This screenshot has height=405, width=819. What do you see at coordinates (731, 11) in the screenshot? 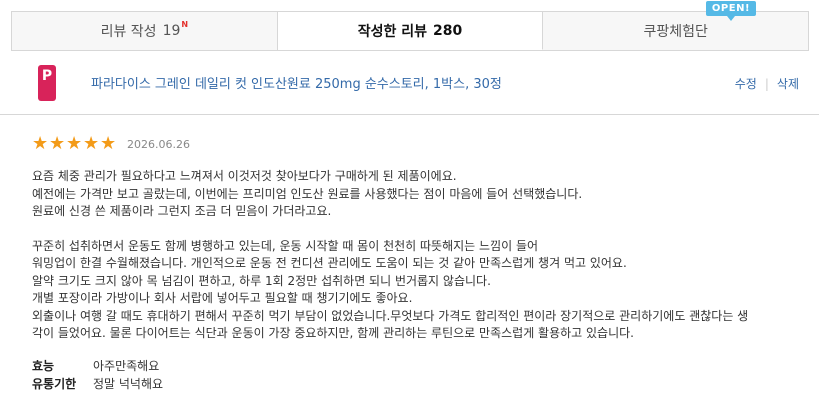
I see `open-badge: OPEN!` at bounding box center [731, 11].